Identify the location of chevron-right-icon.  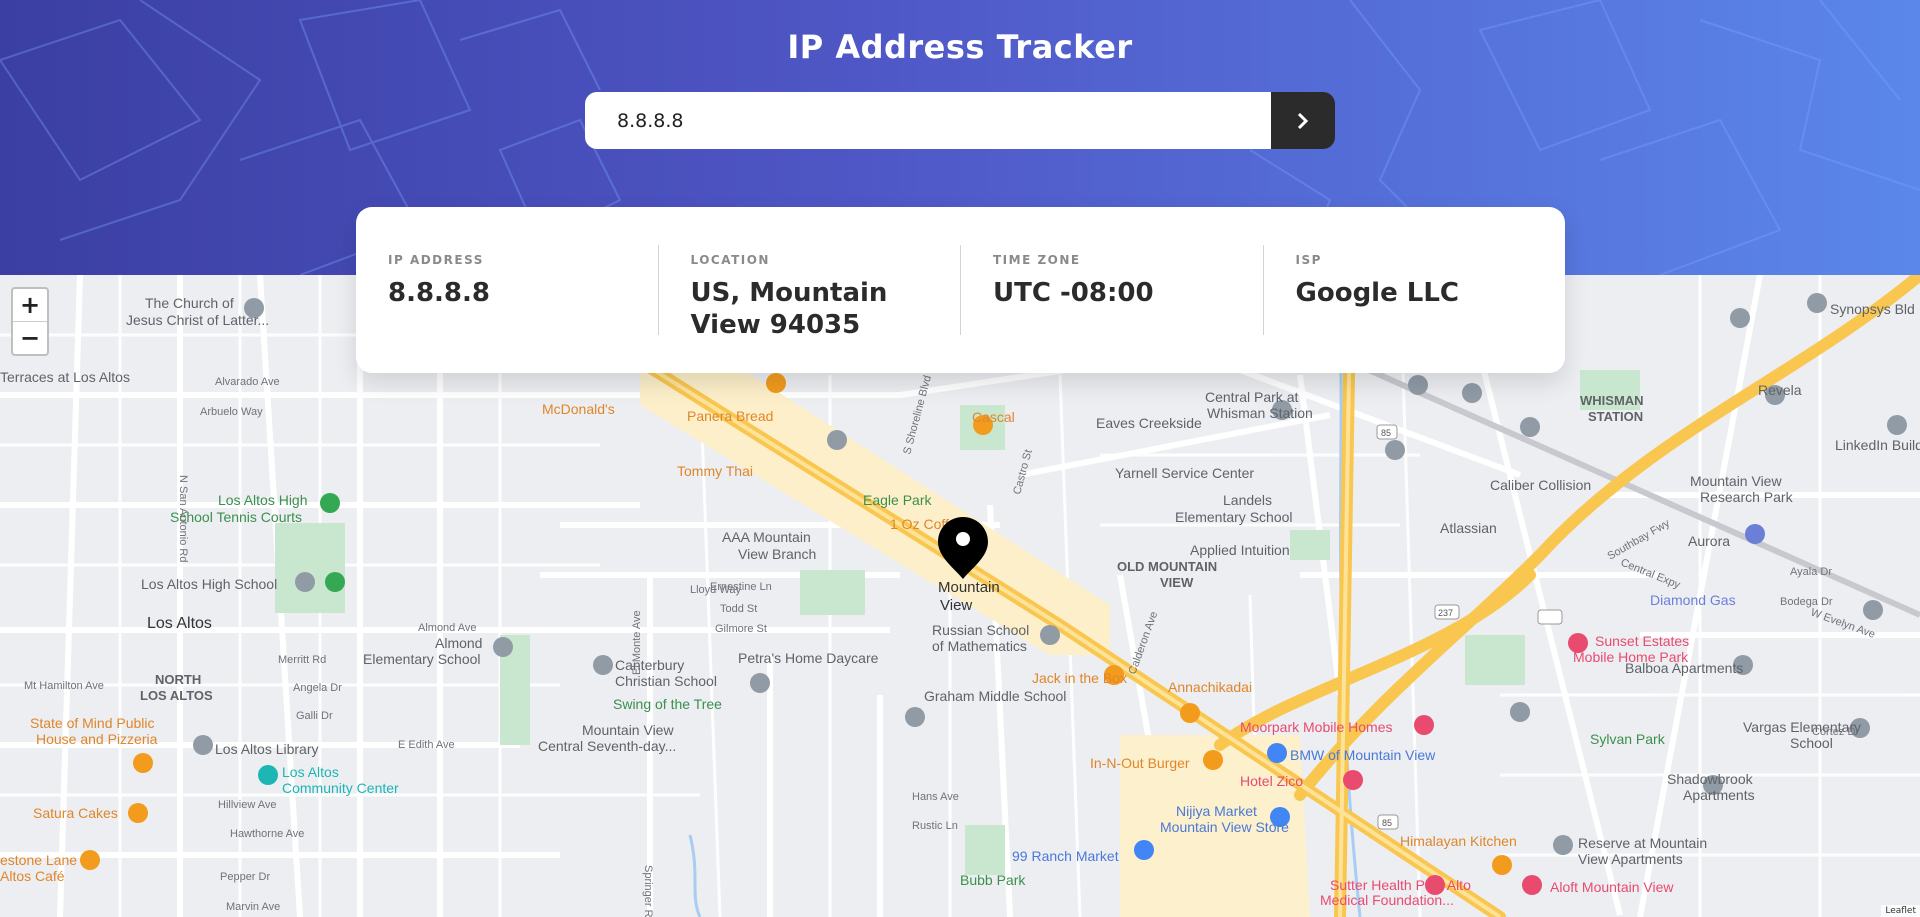
(1303, 120).